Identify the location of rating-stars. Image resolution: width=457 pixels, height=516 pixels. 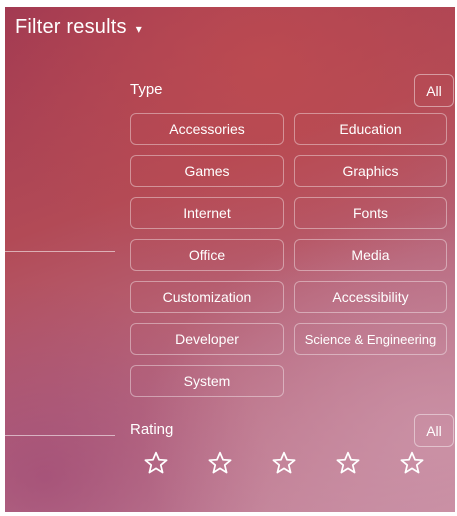
(284, 463).